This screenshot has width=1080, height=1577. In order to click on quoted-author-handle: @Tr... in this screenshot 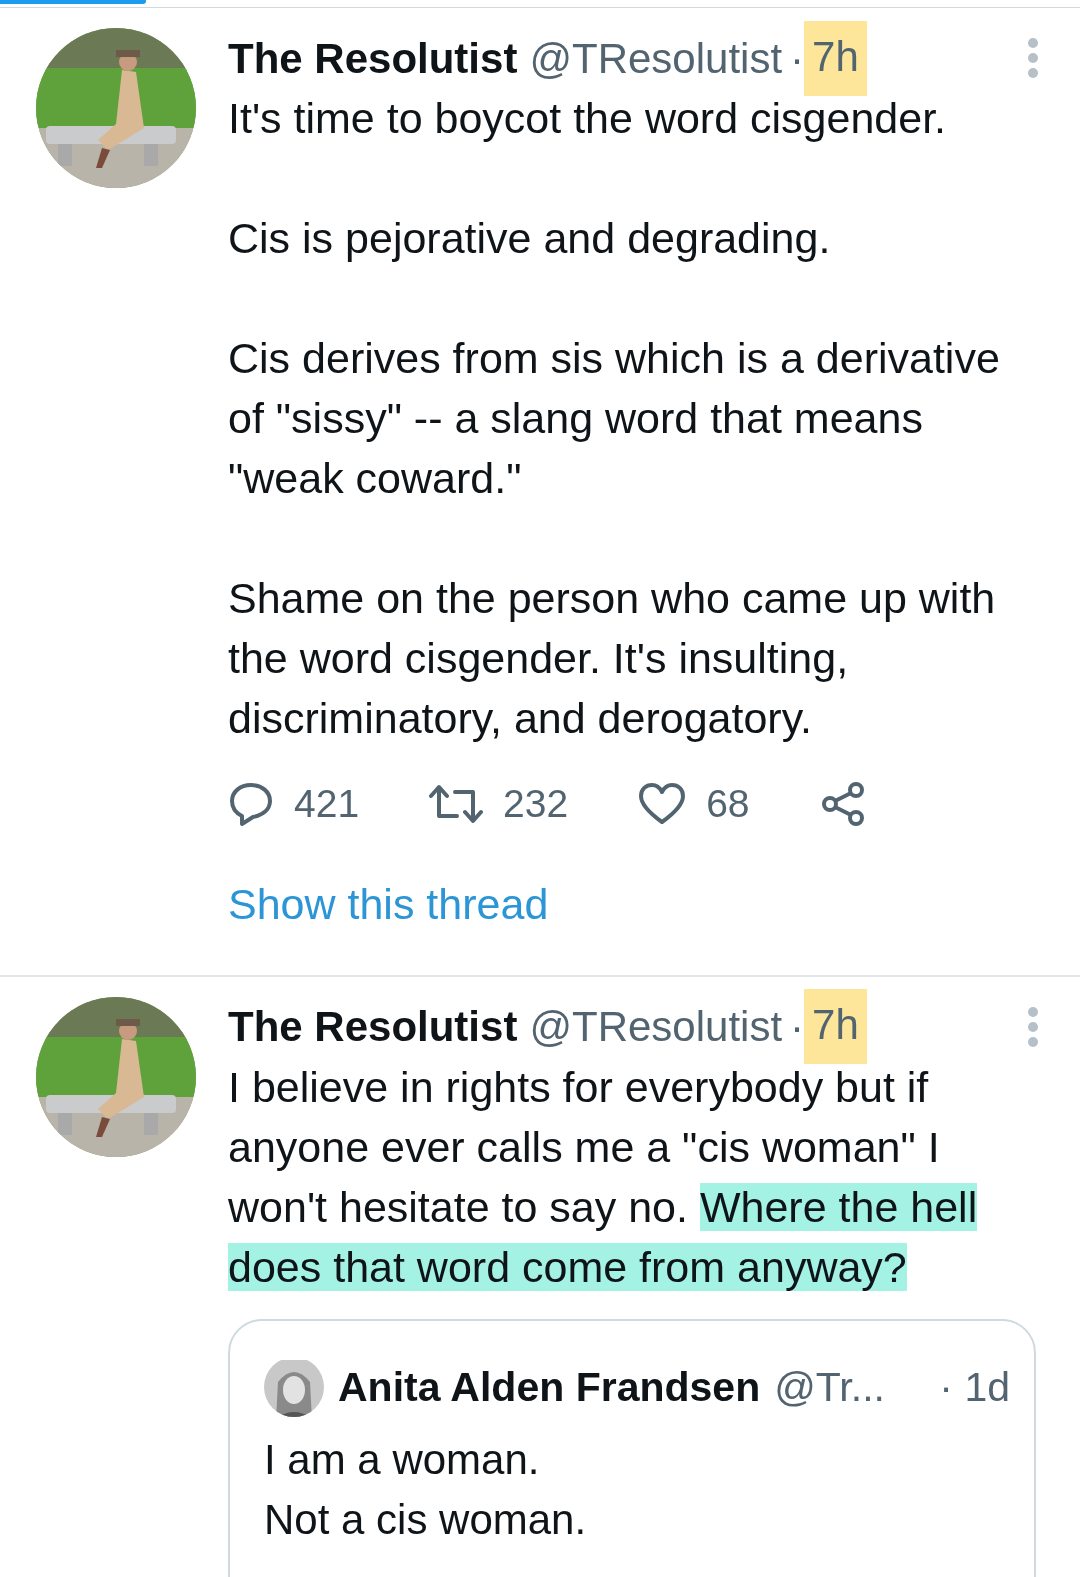, I will do `click(829, 1387)`.